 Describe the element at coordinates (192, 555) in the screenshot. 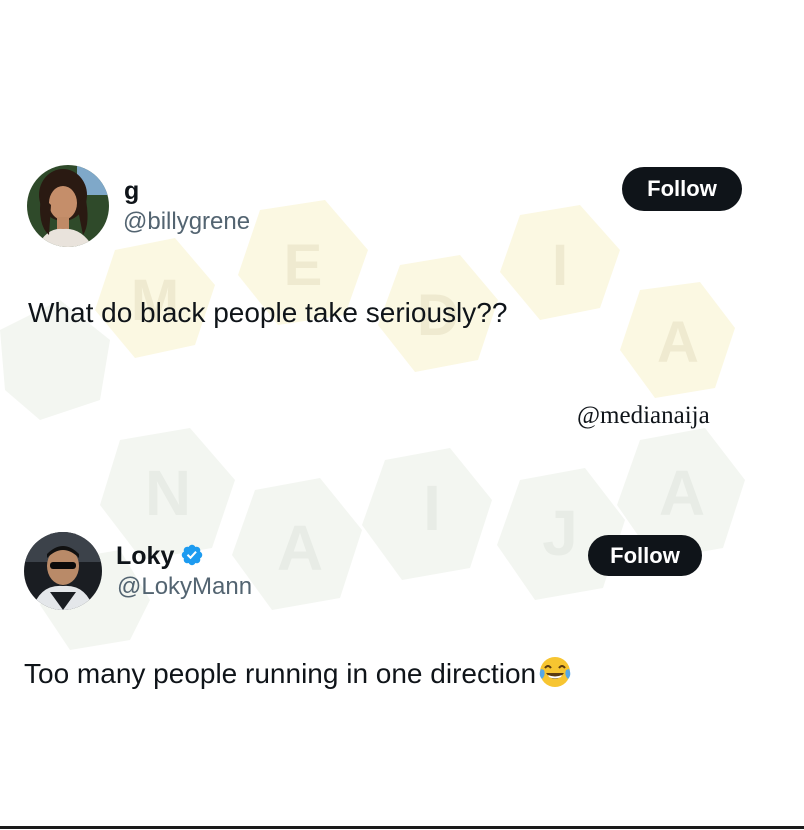

I see `verified-badge-icon` at that location.